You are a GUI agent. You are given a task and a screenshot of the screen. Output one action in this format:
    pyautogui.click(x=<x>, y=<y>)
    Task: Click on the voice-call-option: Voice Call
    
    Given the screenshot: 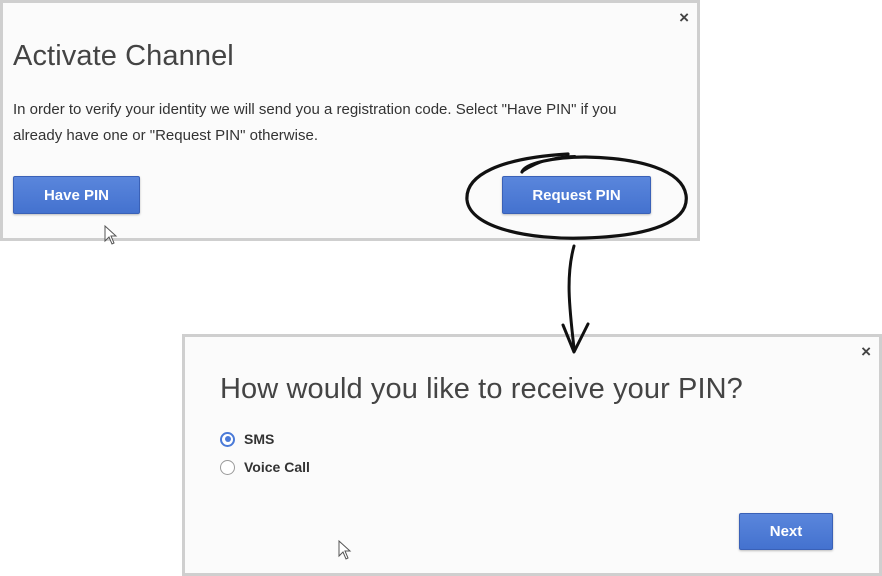 What is the action you would take?
    pyautogui.click(x=265, y=467)
    